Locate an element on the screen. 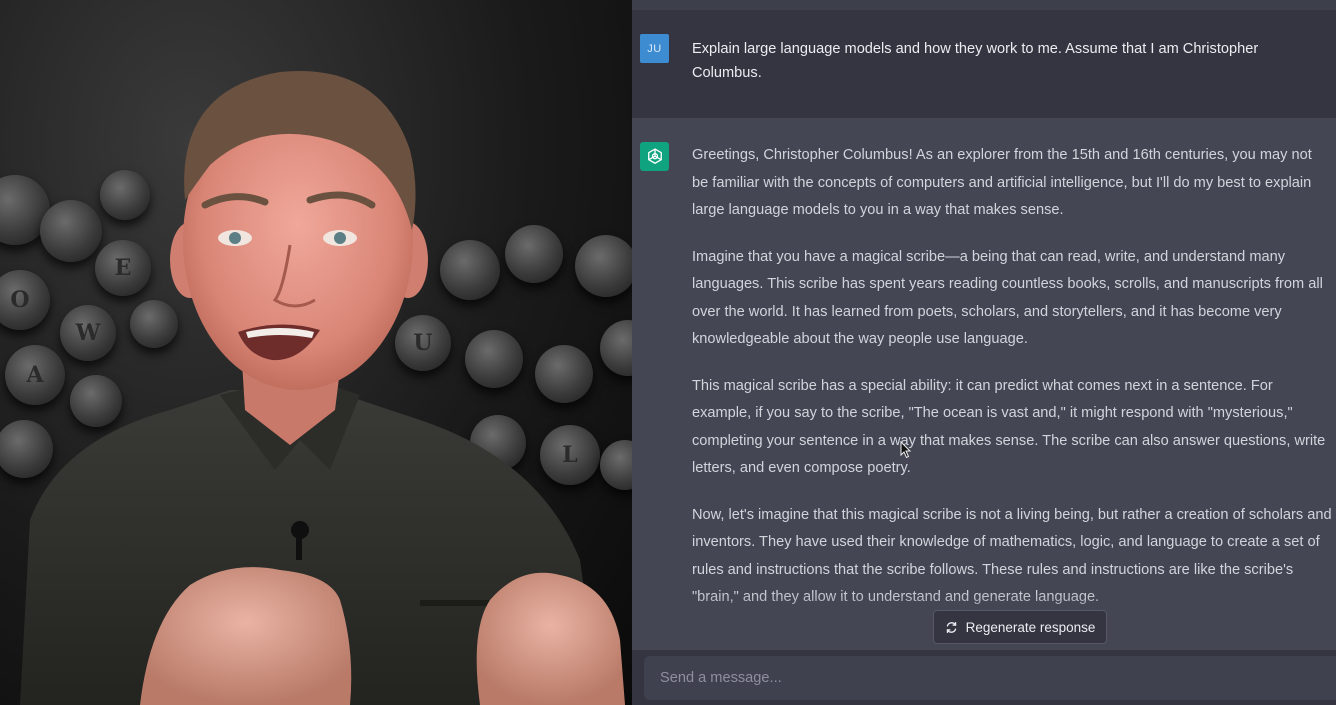 The width and height of the screenshot is (1336, 705). previous-message-edge is located at coordinates (984, 5).